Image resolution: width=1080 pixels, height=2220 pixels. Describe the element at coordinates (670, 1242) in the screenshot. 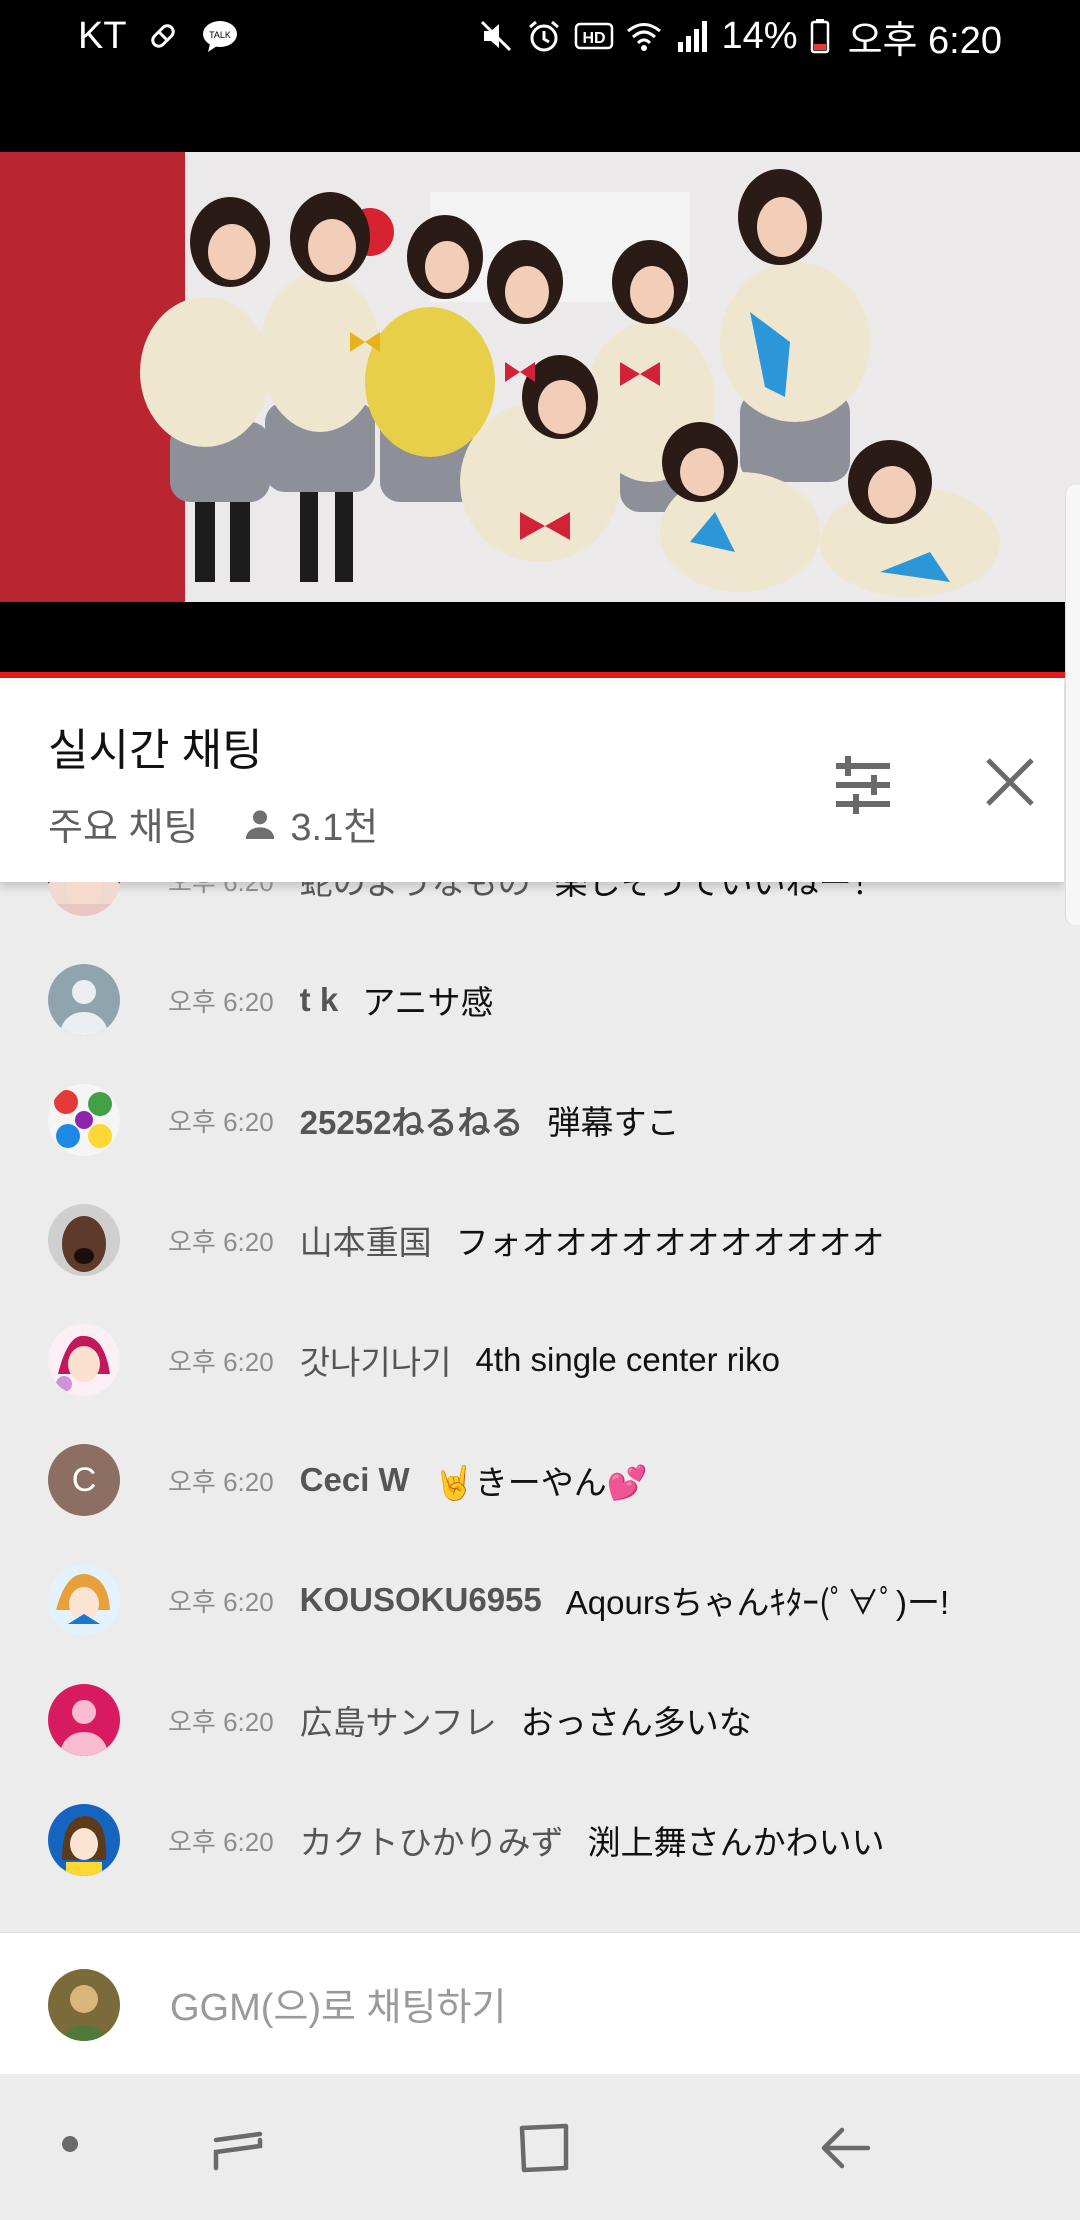

I see `message-text: フォオオオオオオオオオオオ` at that location.